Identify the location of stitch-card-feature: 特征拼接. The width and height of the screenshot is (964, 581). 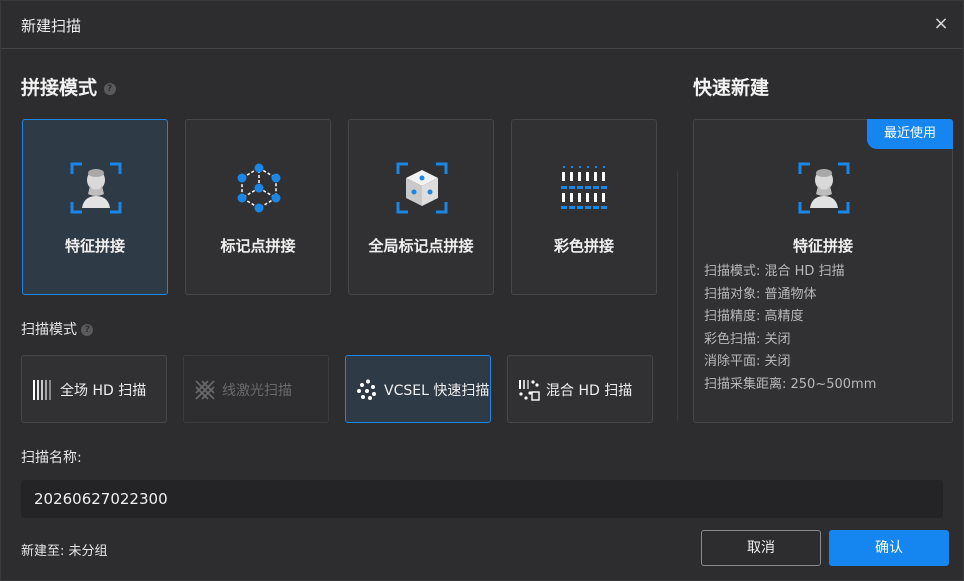
(95, 207).